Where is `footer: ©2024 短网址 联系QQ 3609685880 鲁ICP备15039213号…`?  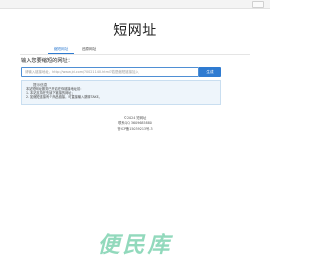
footer: ©2024 短网址 联系QQ 3609685880 鲁ICP备15039213号… is located at coordinates (135, 124).